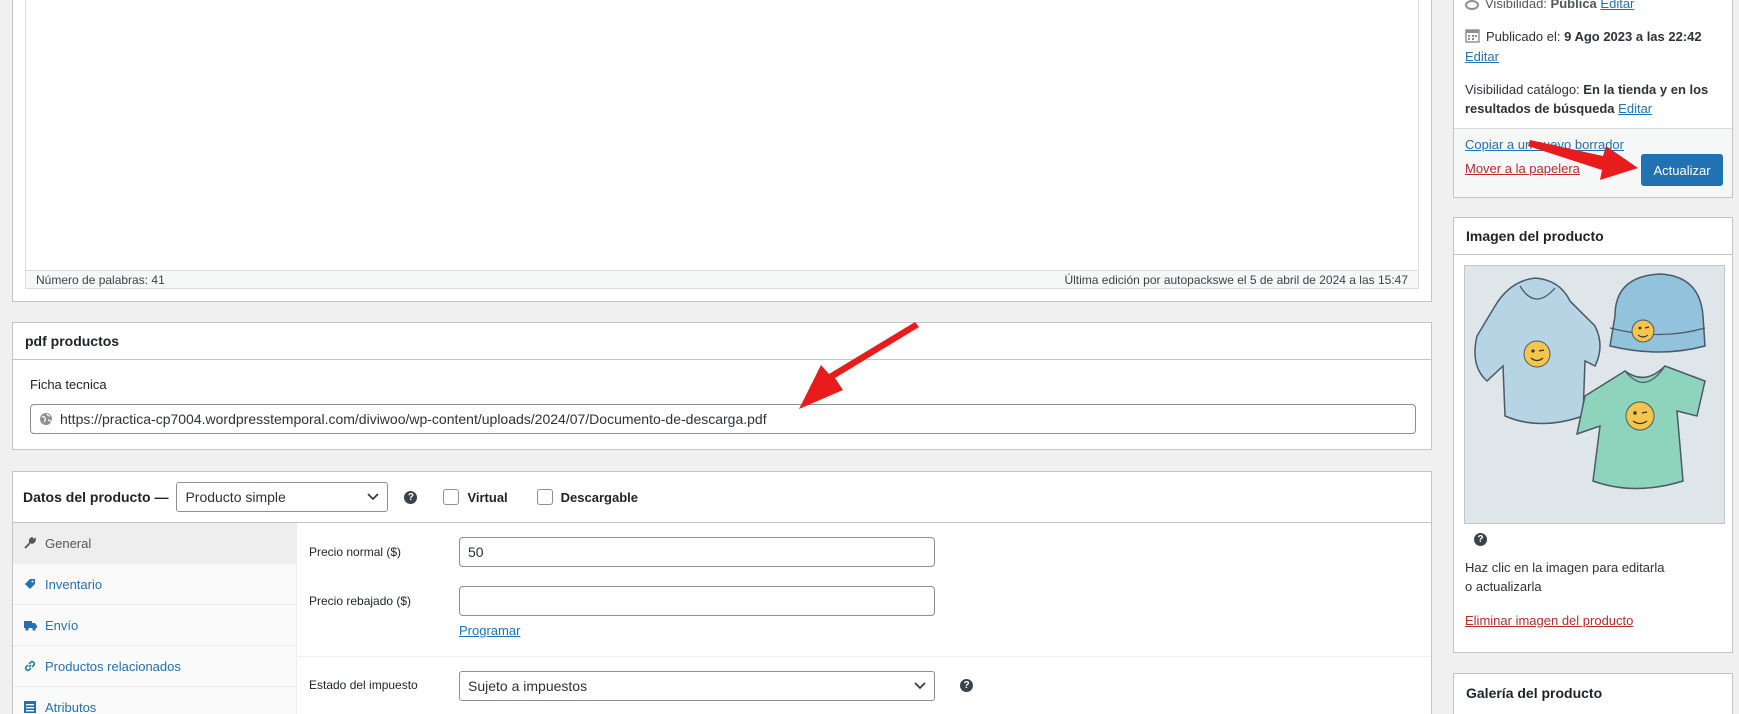 This screenshot has height=714, width=1739. I want to click on catalog-visibility-edit-link: Editar, so click(1635, 108).